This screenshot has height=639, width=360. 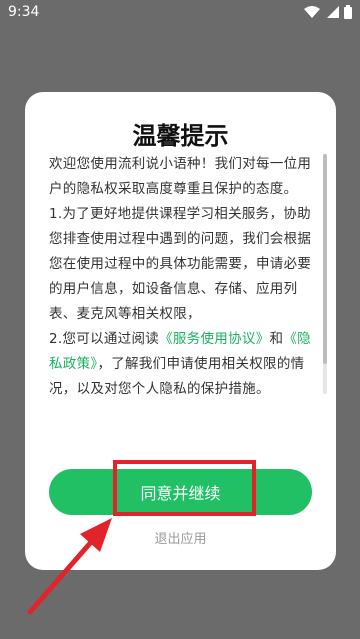 What do you see at coordinates (69, 566) in the screenshot?
I see `annotation-arrow-icon` at bounding box center [69, 566].